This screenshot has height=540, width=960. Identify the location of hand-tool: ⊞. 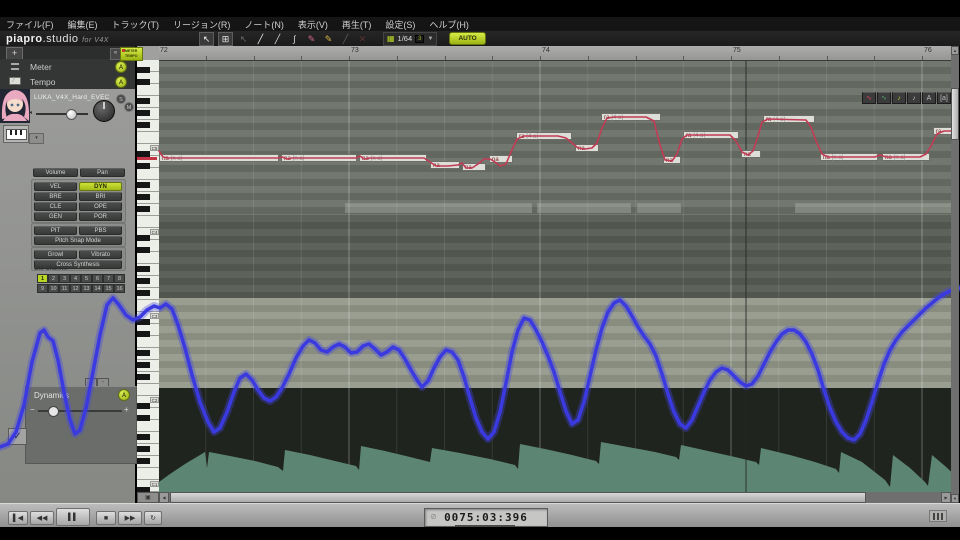
(225, 38).